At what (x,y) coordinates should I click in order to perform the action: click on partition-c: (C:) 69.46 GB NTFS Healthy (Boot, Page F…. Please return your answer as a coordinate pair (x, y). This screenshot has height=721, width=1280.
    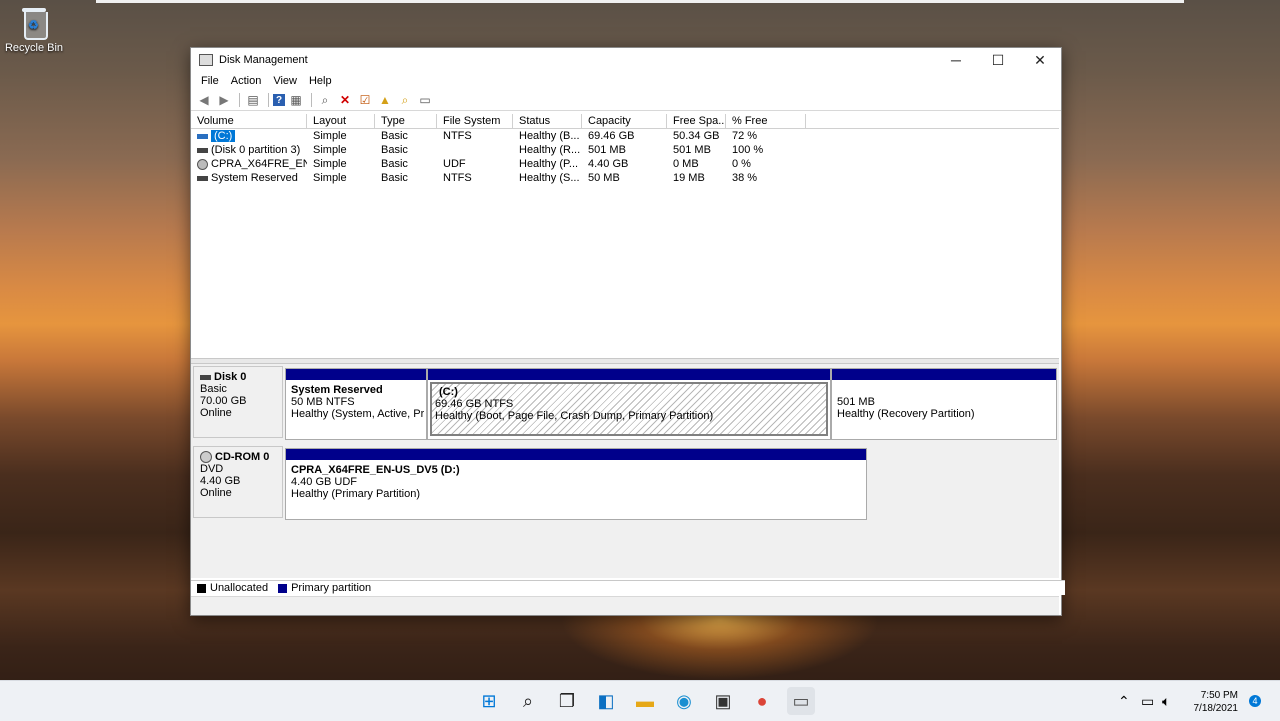
    Looking at the image, I should click on (629, 404).